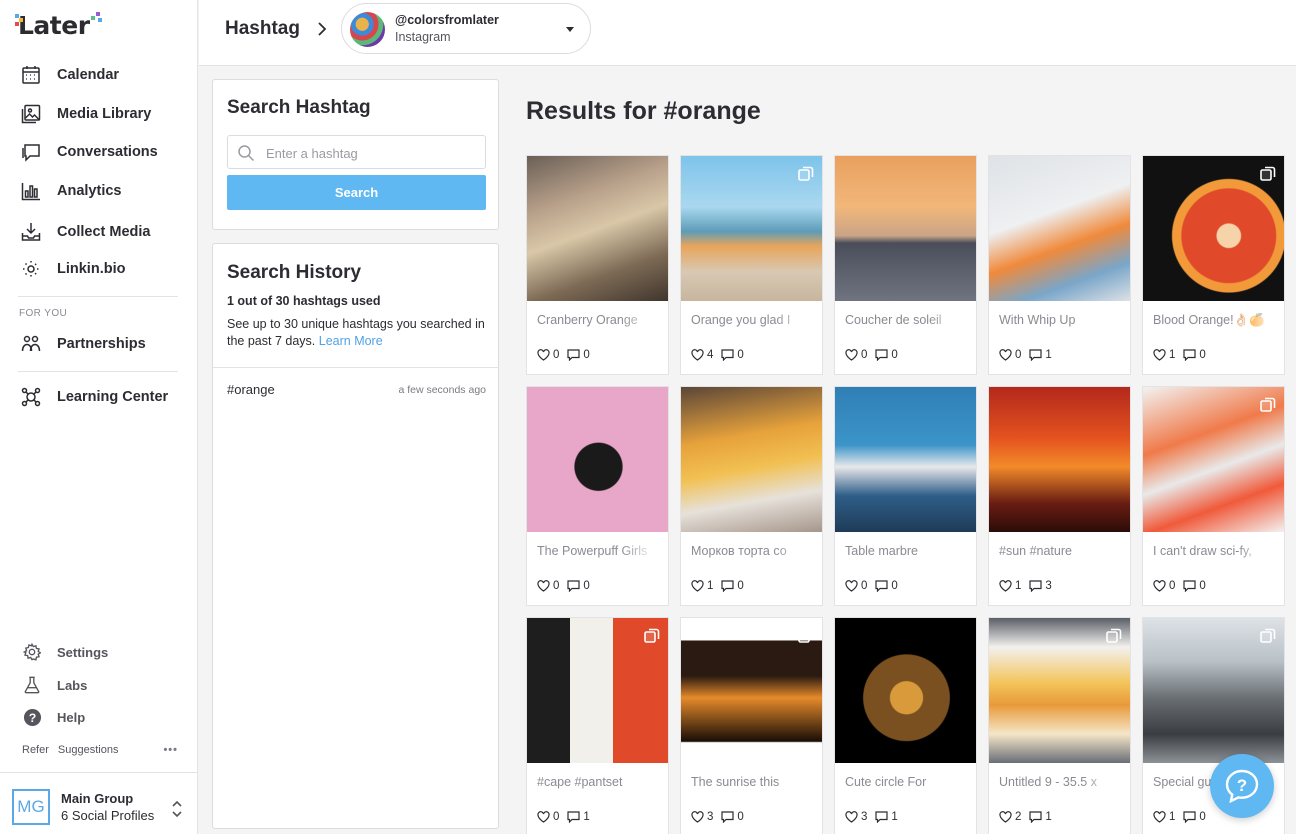 Image resolution: width=1296 pixels, height=834 pixels. Describe the element at coordinates (32, 717) in the screenshot. I see `help-icon: ?` at that location.